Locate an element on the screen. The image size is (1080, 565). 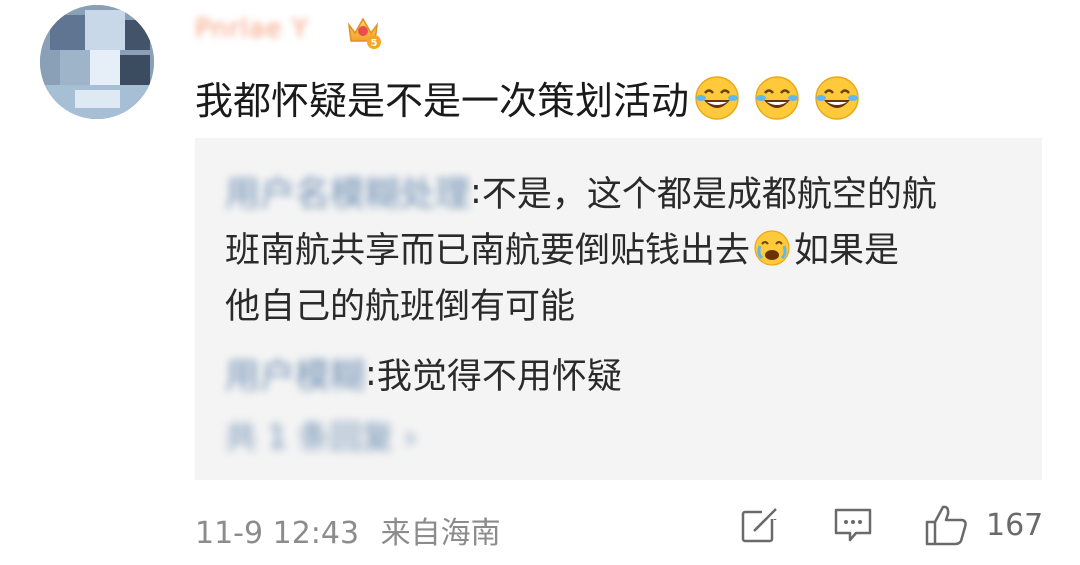
comment-text-row: 我都怀疑是不是一次策划活动 is located at coordinates (534, 97).